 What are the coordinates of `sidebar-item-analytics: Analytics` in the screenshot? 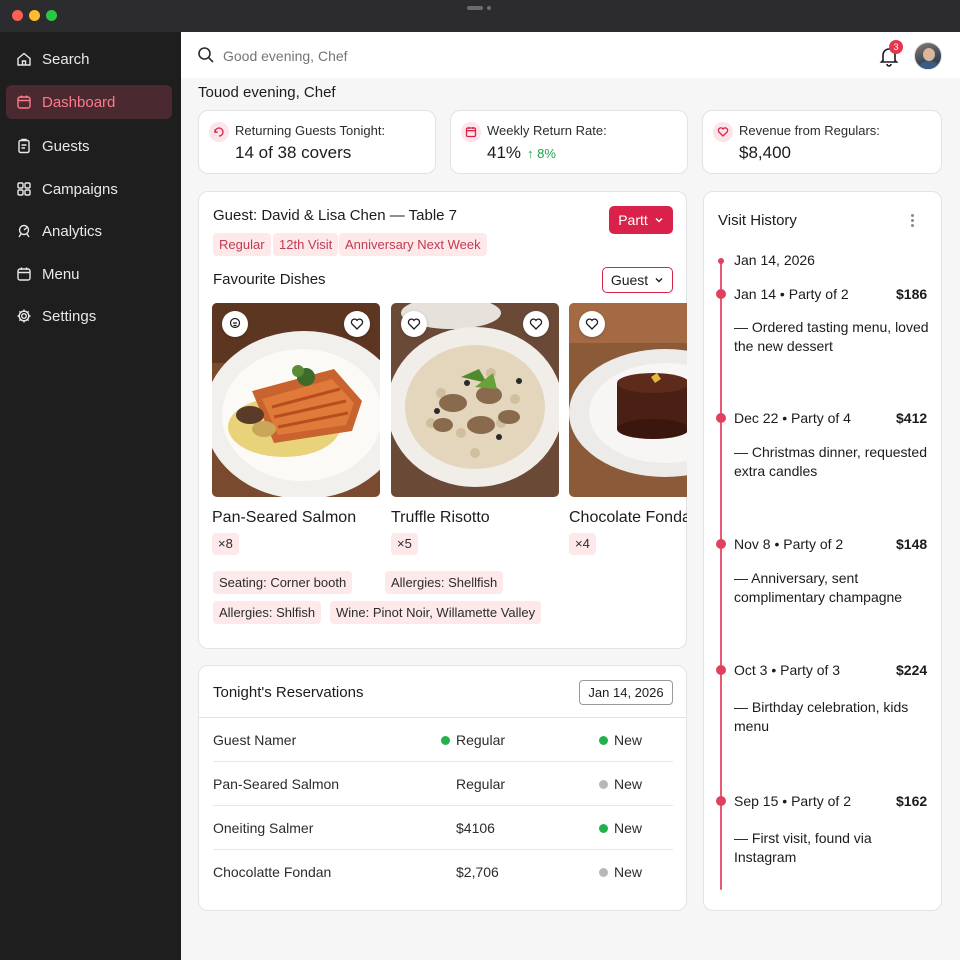 It's located at (89, 231).